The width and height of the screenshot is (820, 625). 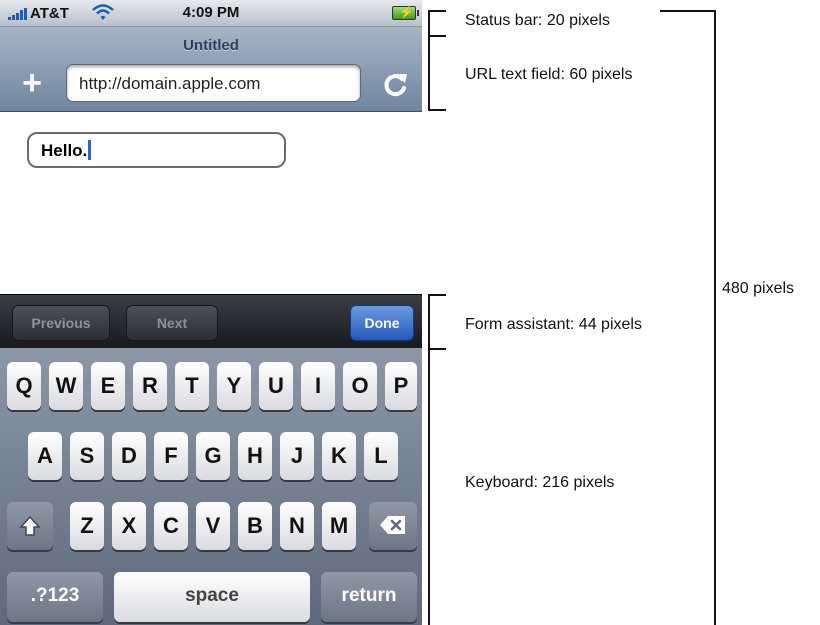 I want to click on text-input-field: Hello., so click(x=156, y=150).